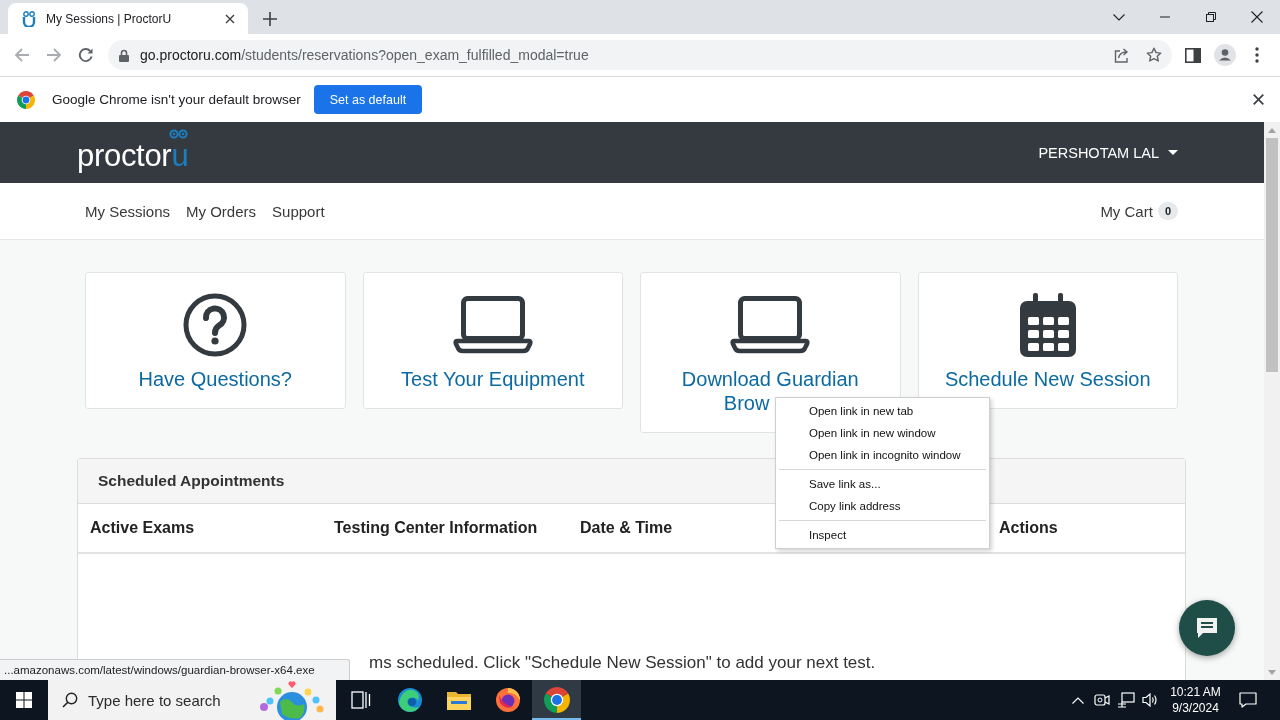 The height and width of the screenshot is (720, 1280). Describe the element at coordinates (175, 669) in the screenshot. I see `link-status-bubble: ...amazonaws.com/latest/windows/guardian-browser-x64.exe` at that location.